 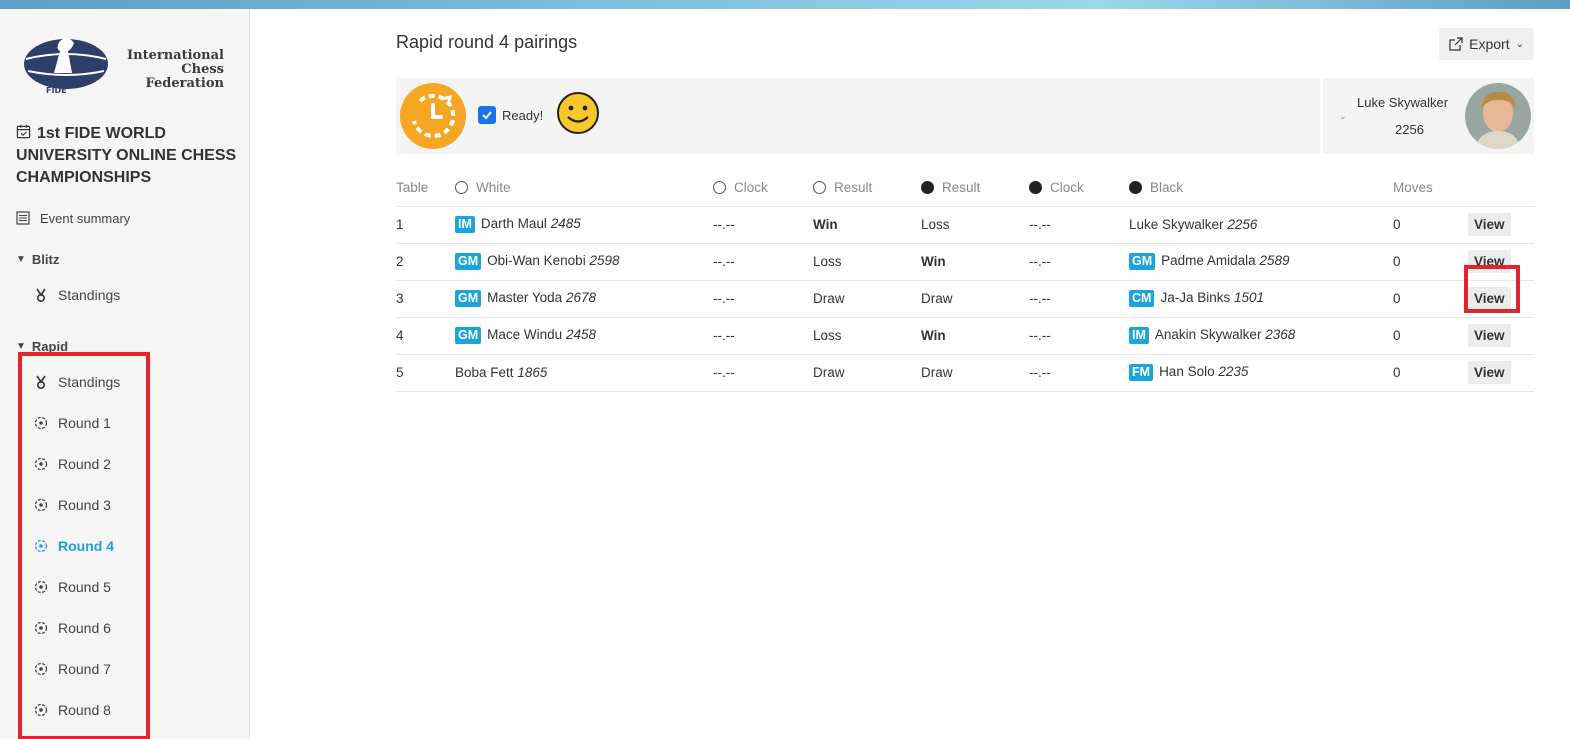 I want to click on fide-logo: FIDE International Chess Federation, so click(x=125, y=66).